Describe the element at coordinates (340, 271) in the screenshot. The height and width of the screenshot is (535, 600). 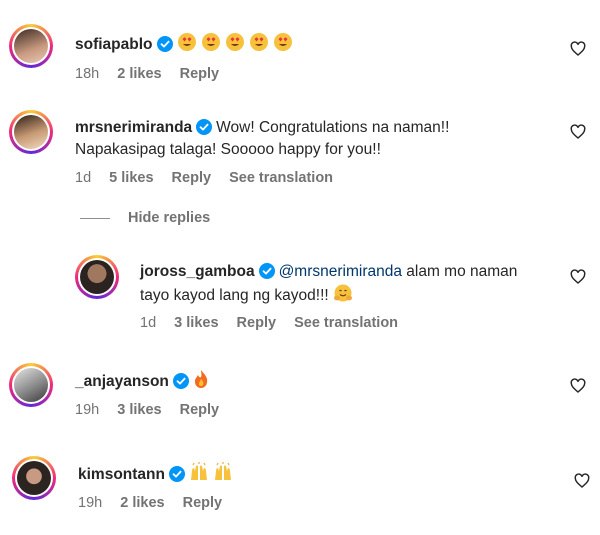
I see `mention-link: @mrsnerimiranda` at that location.